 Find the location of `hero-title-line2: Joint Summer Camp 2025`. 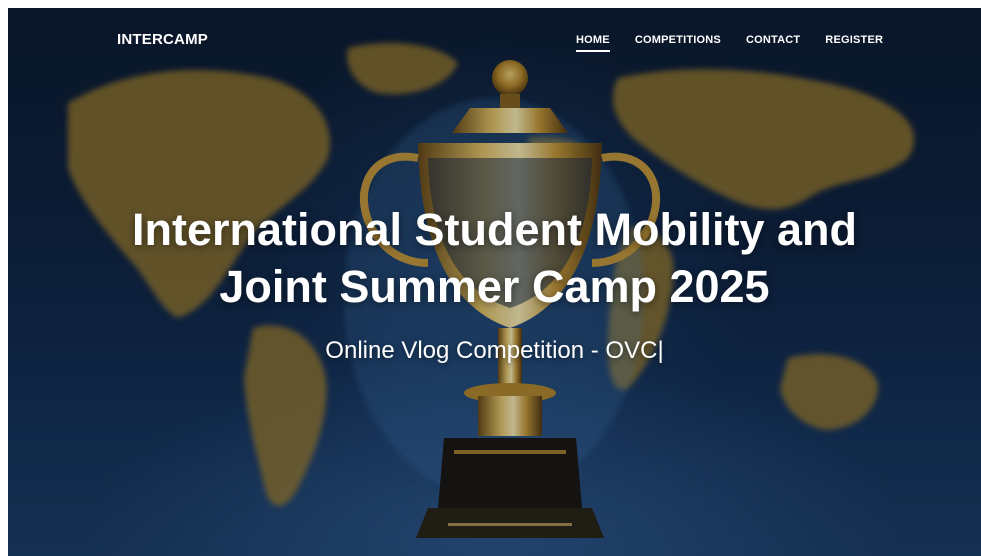

hero-title-line2: Joint Summer Camp 2025 is located at coordinates (494, 286).